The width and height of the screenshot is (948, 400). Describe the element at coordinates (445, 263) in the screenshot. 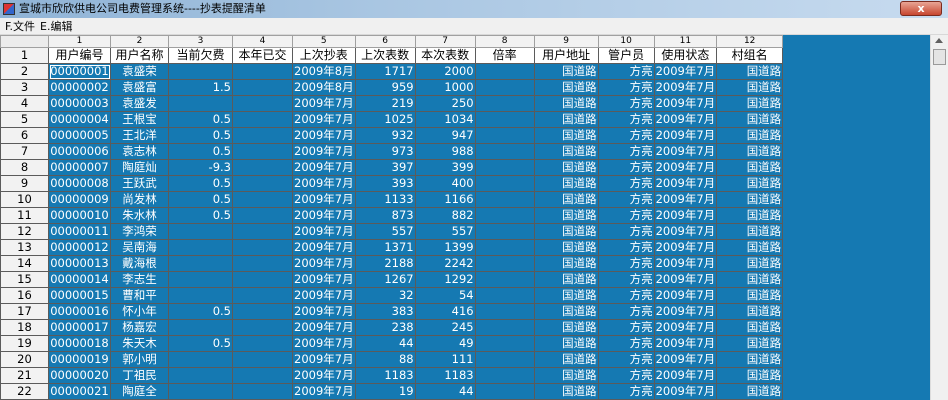

I see `cell-curr: 2242` at that location.